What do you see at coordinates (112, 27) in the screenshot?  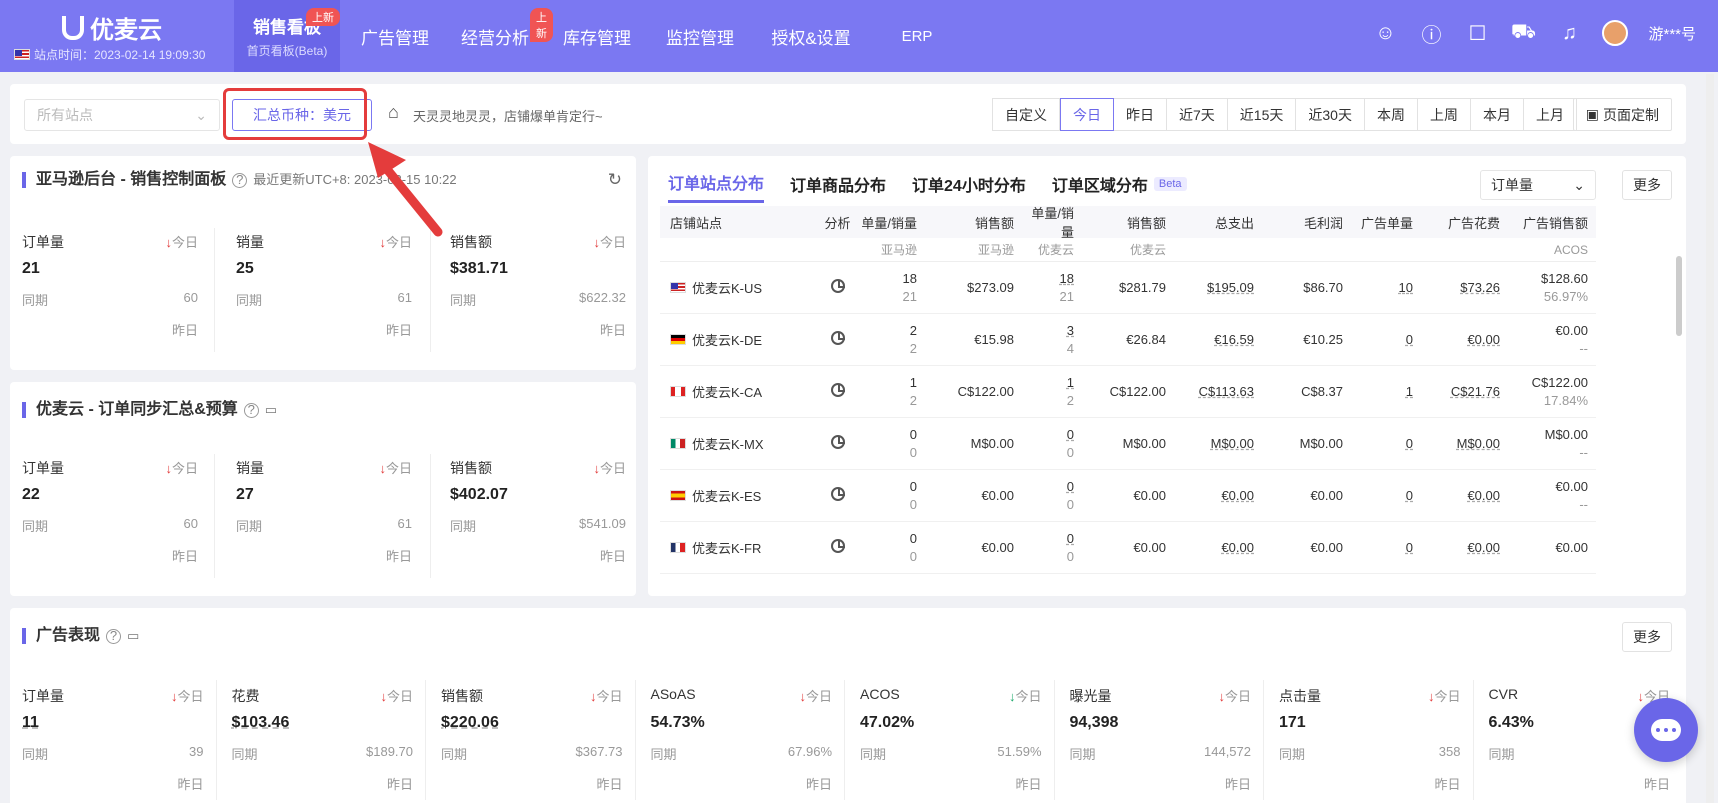 I see `logo: 优麦云` at bounding box center [112, 27].